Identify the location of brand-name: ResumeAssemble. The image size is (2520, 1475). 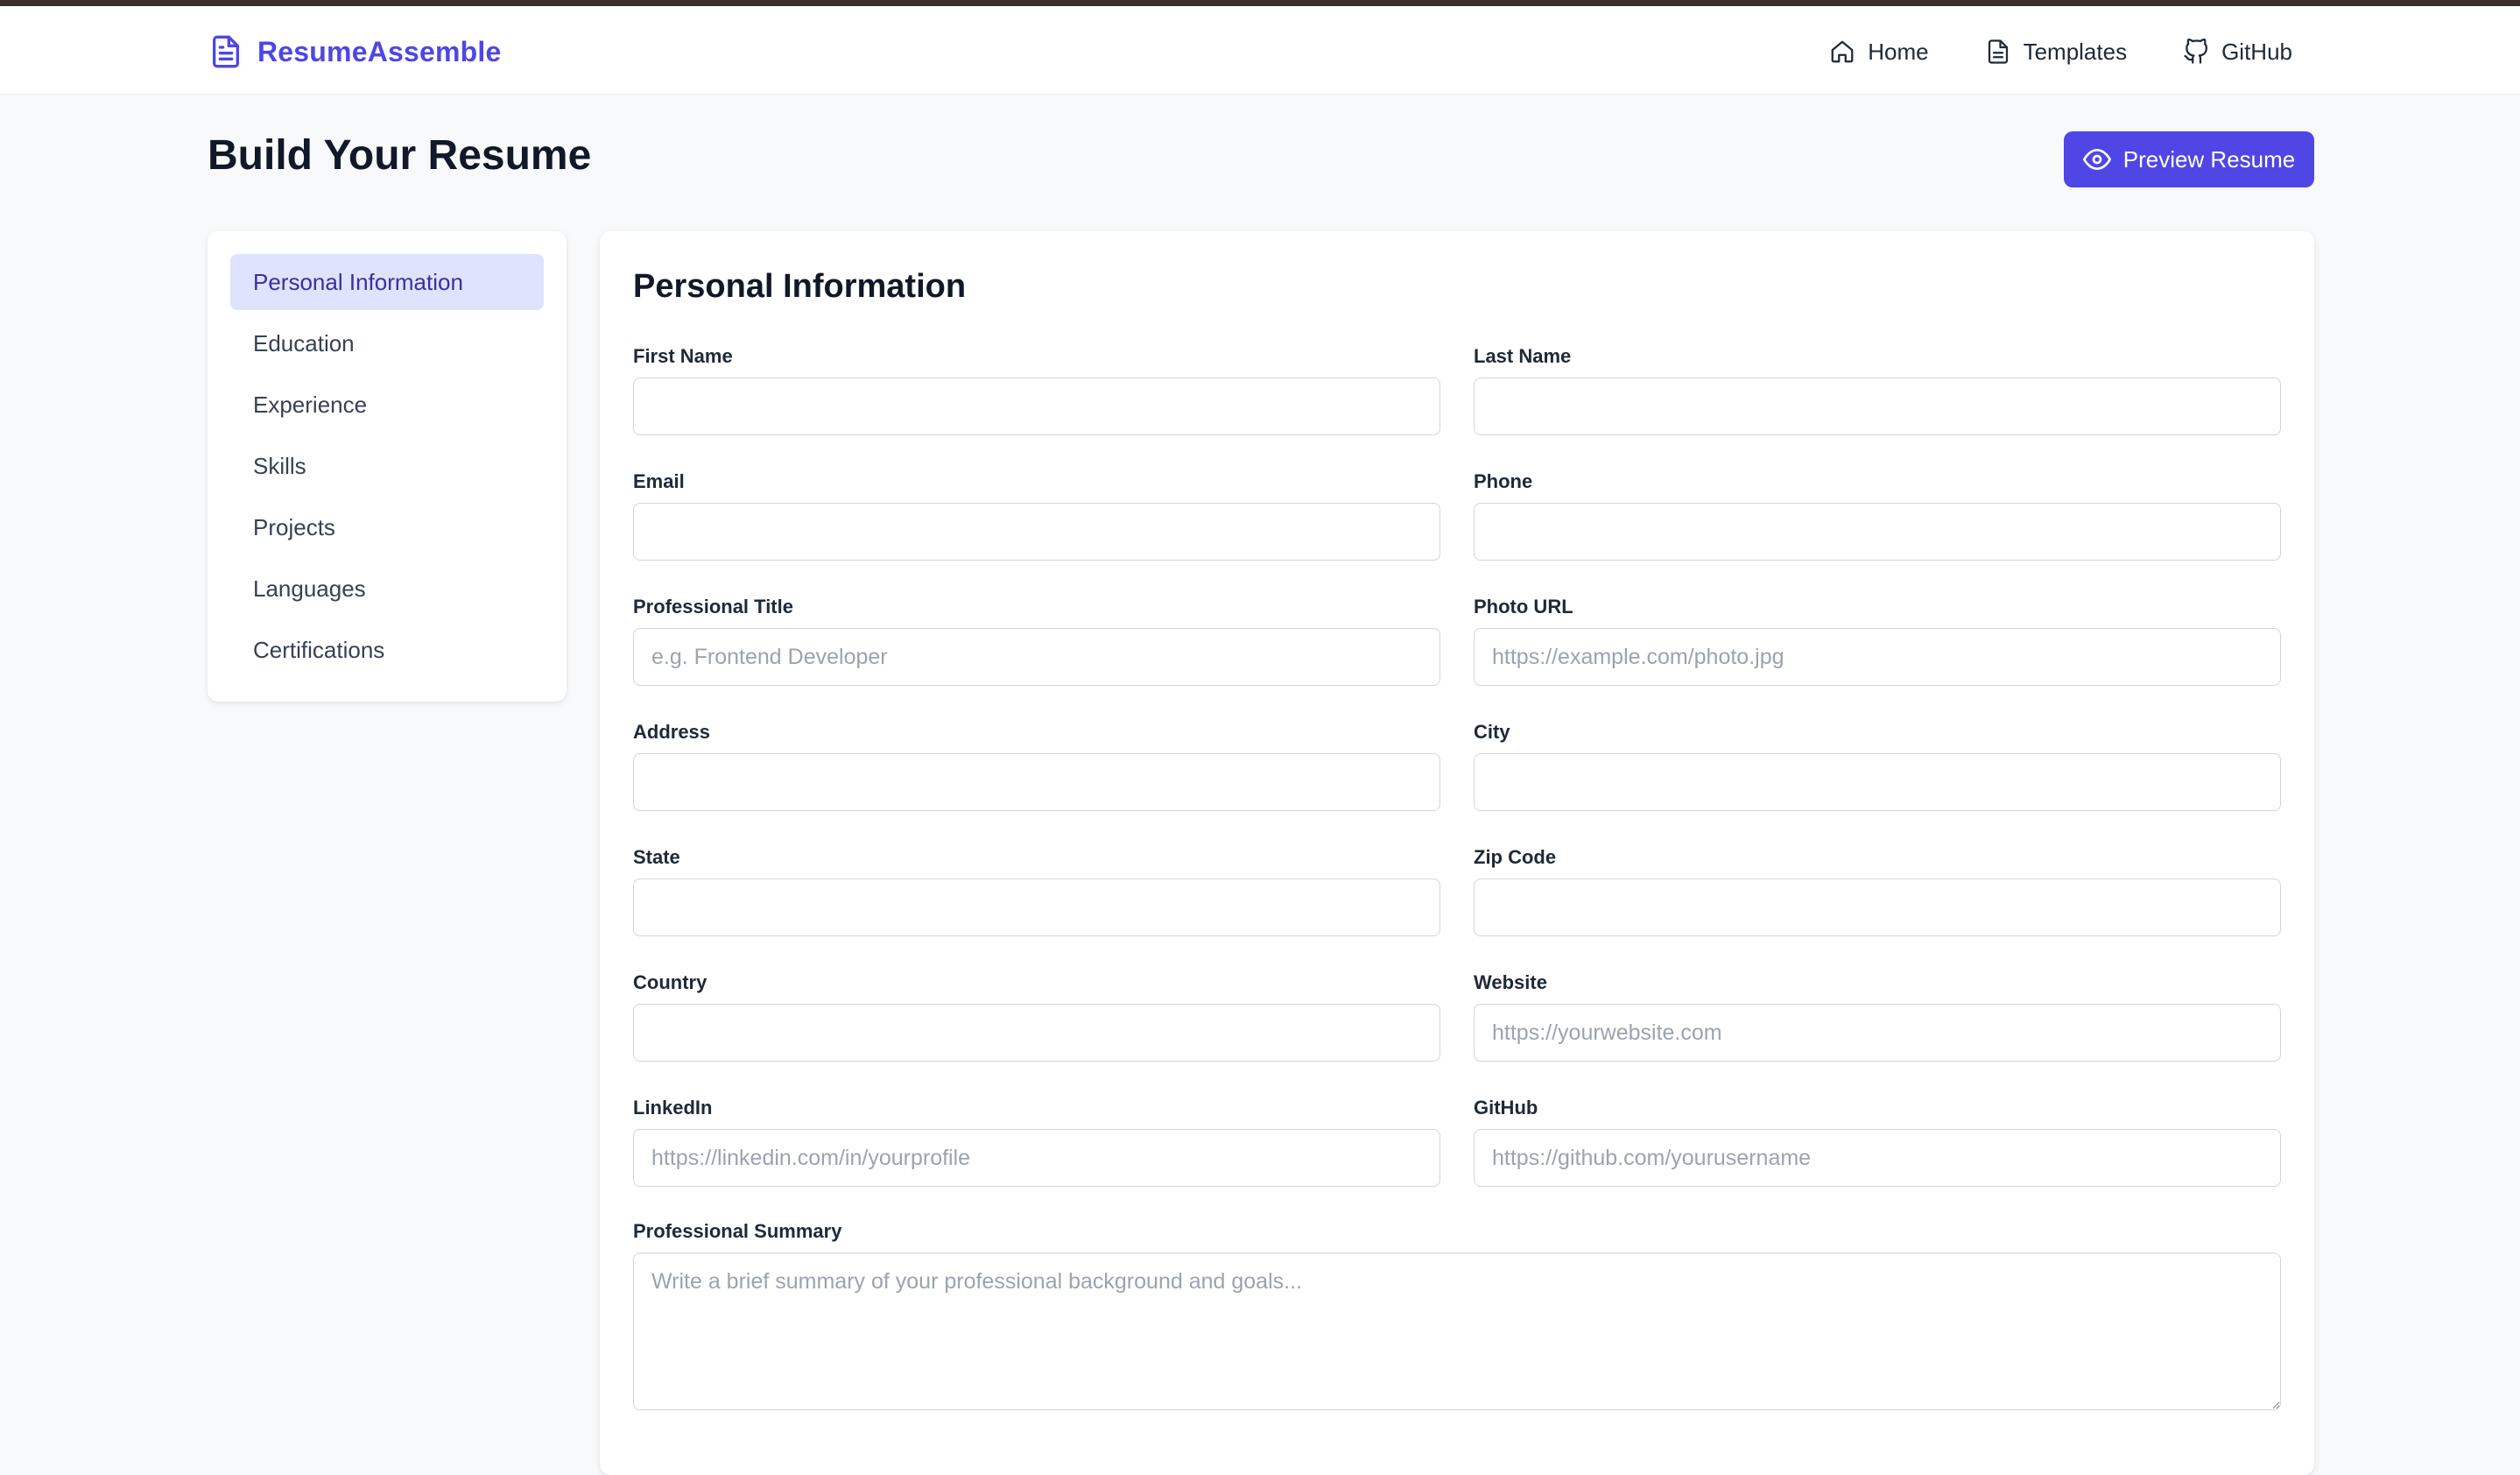
(379, 51).